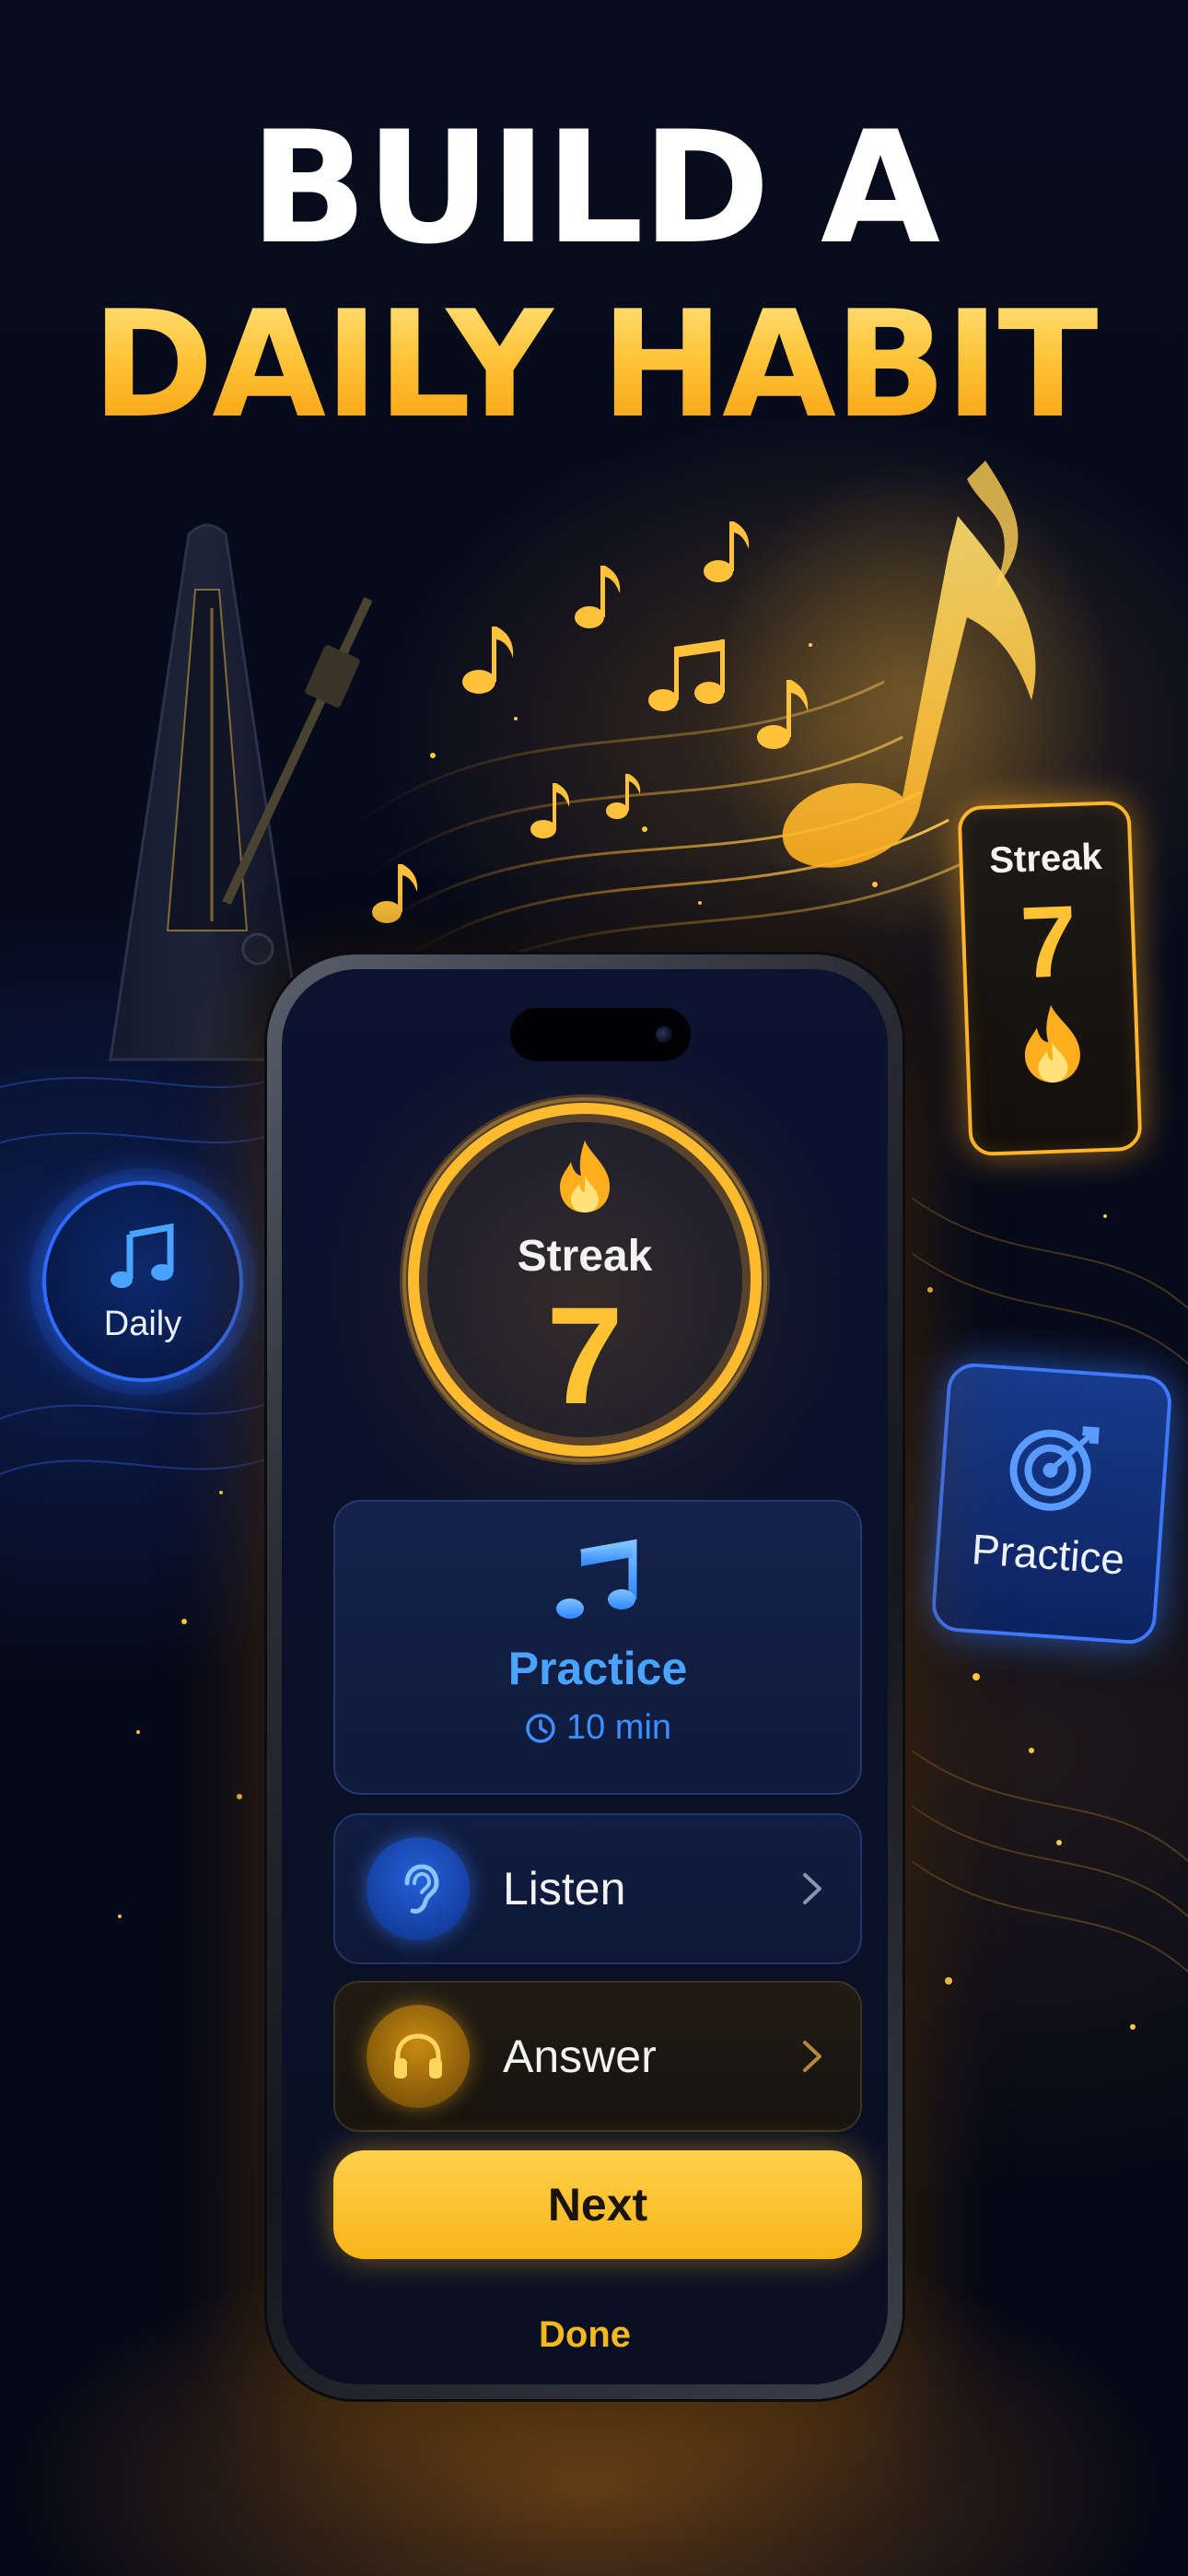 The width and height of the screenshot is (1188, 2576). Describe the element at coordinates (1048, 1554) in the screenshot. I see `floating-practice-label: Practice` at that location.